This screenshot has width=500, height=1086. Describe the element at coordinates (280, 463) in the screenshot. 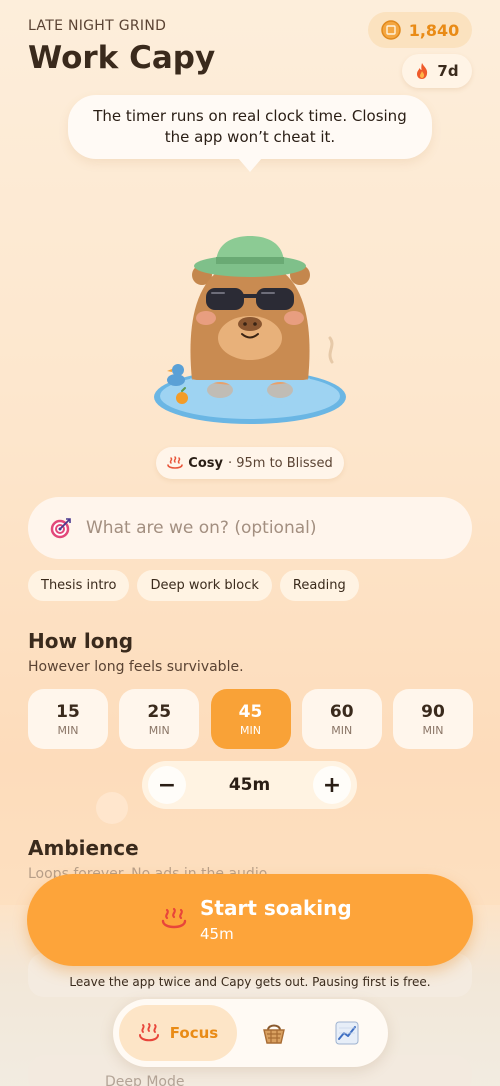

I see `mood-progress-text: · 95m to Blissed` at that location.